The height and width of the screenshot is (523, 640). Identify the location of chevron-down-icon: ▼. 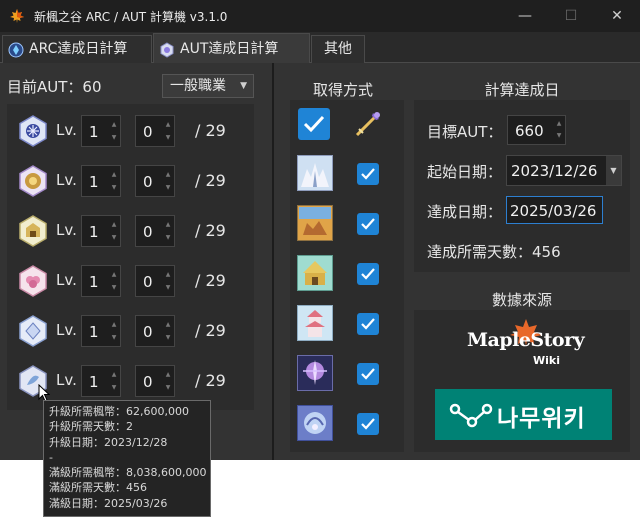
(613, 170).